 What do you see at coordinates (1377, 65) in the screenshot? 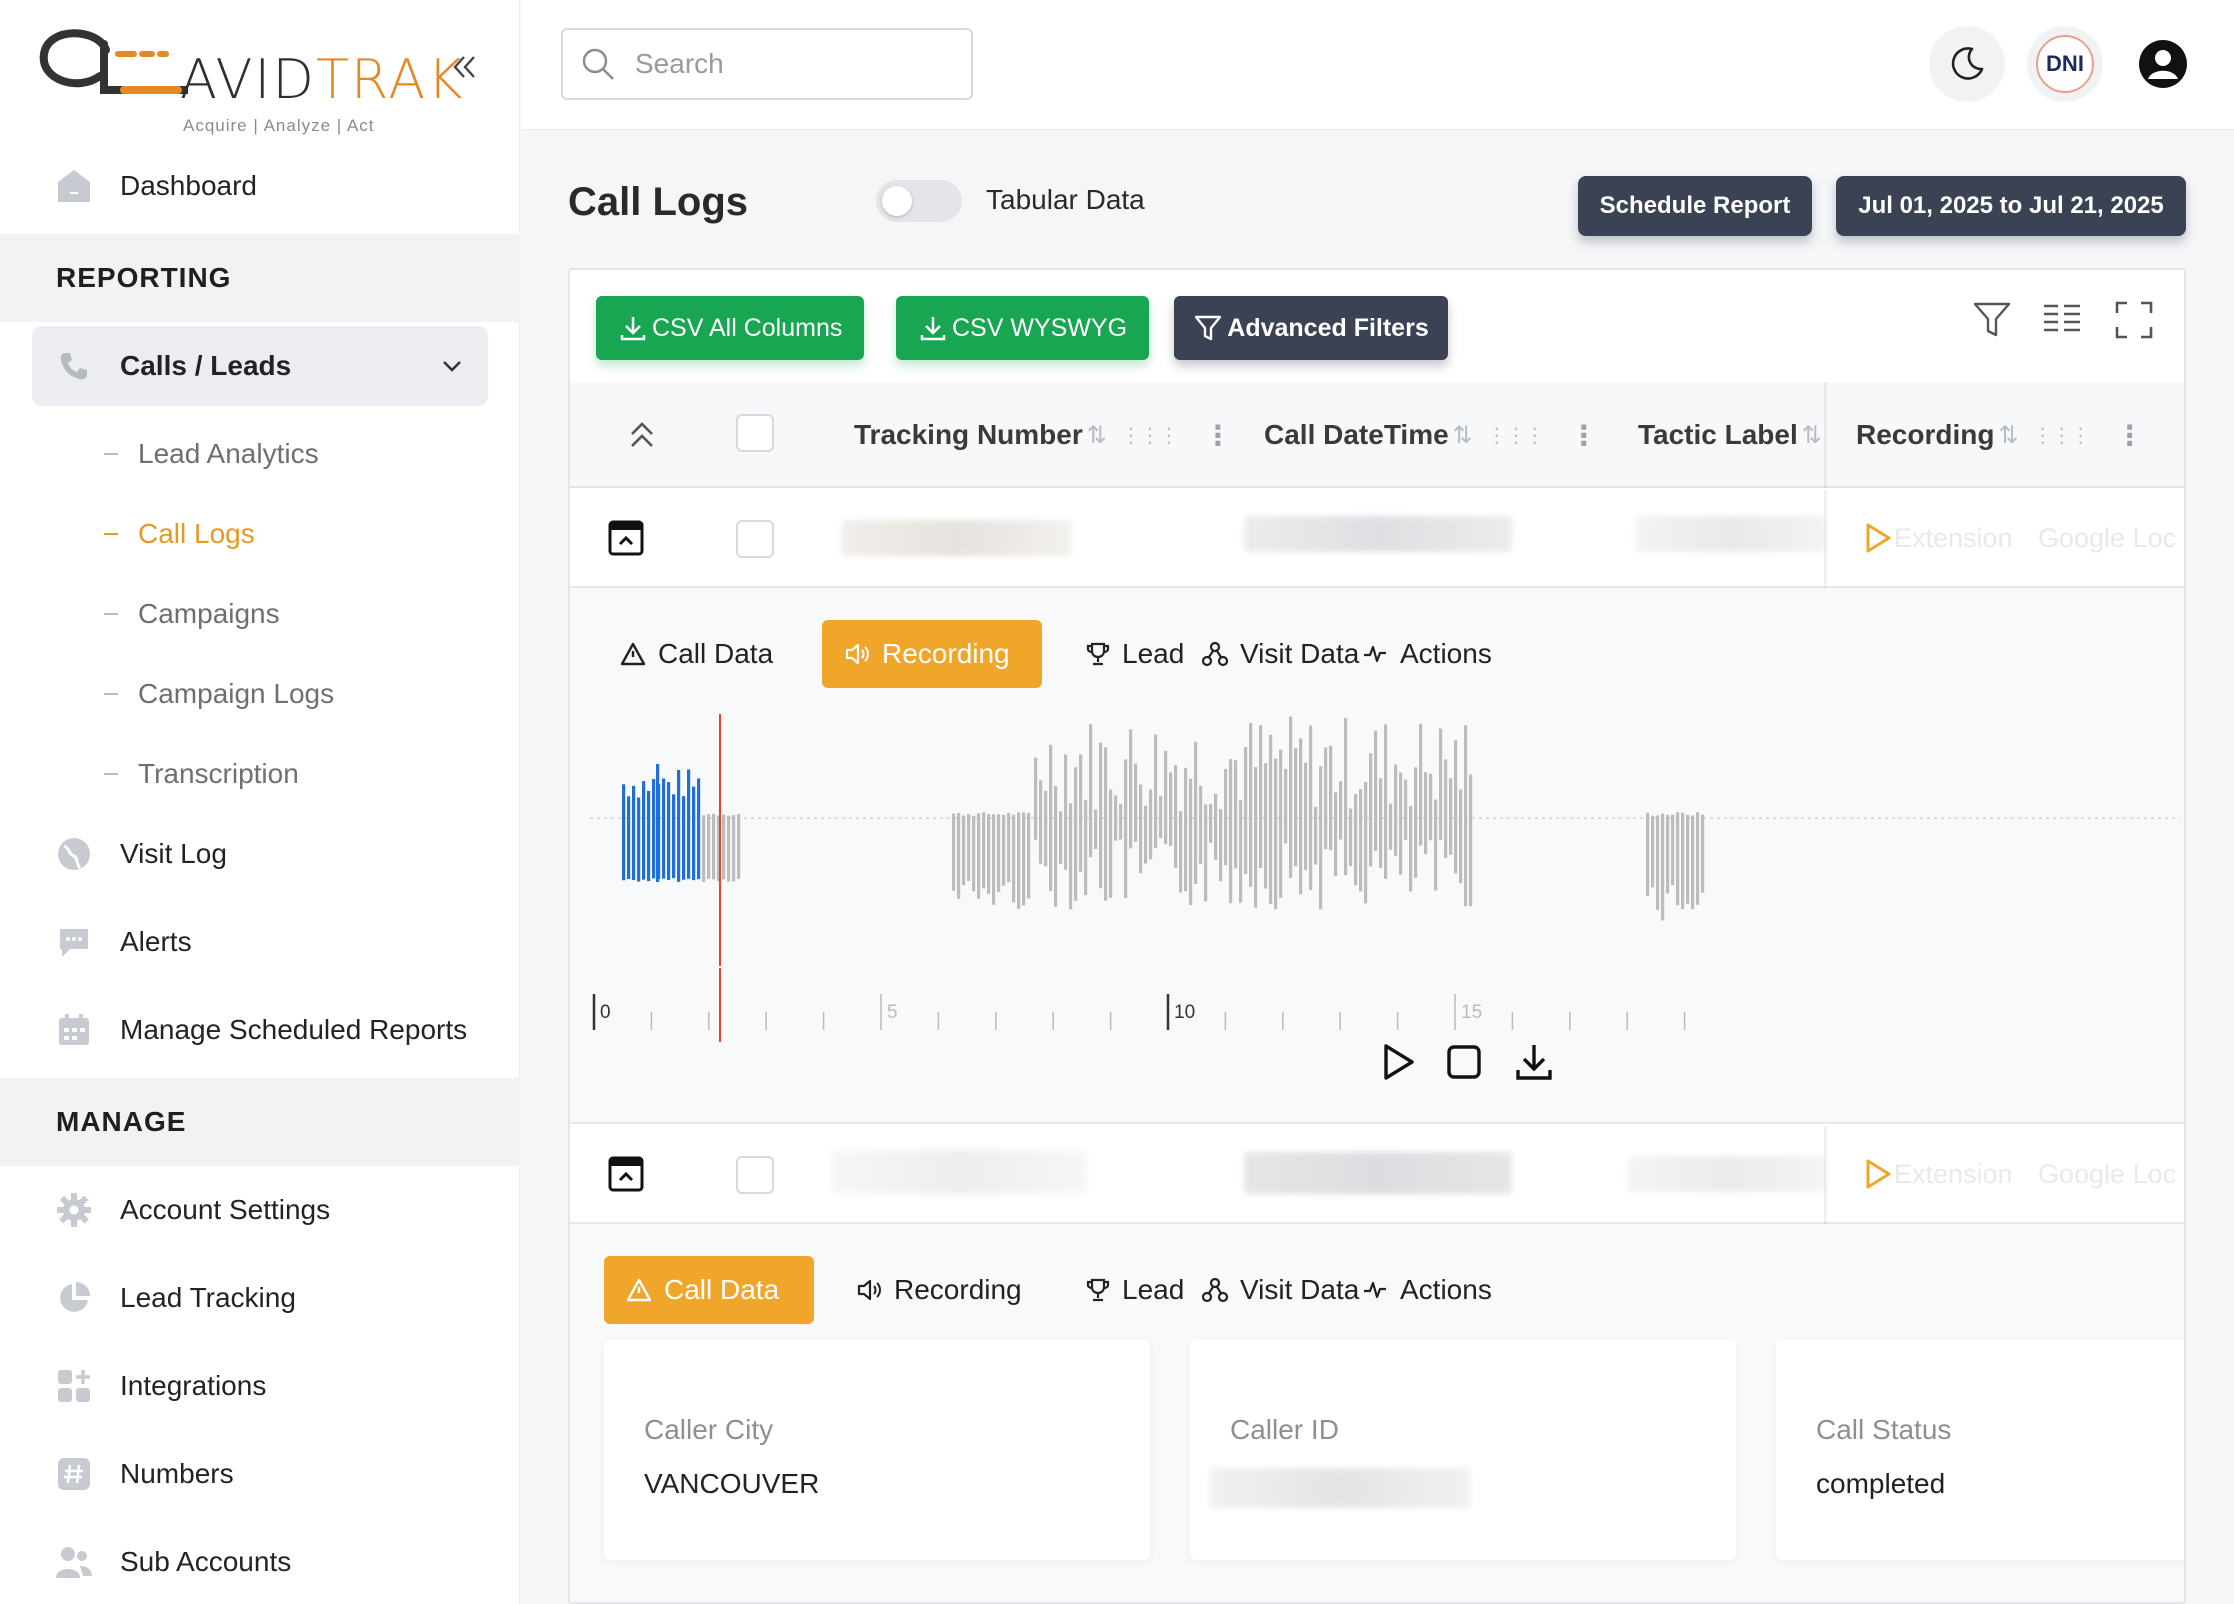
I see `top-bar: DNI` at bounding box center [1377, 65].